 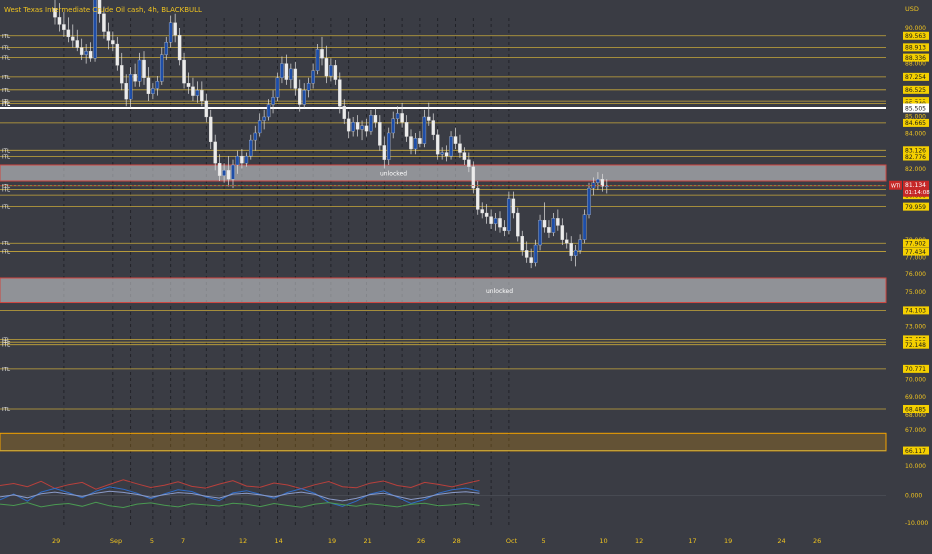 I want to click on time-tick-label: 7, so click(x=183, y=541).